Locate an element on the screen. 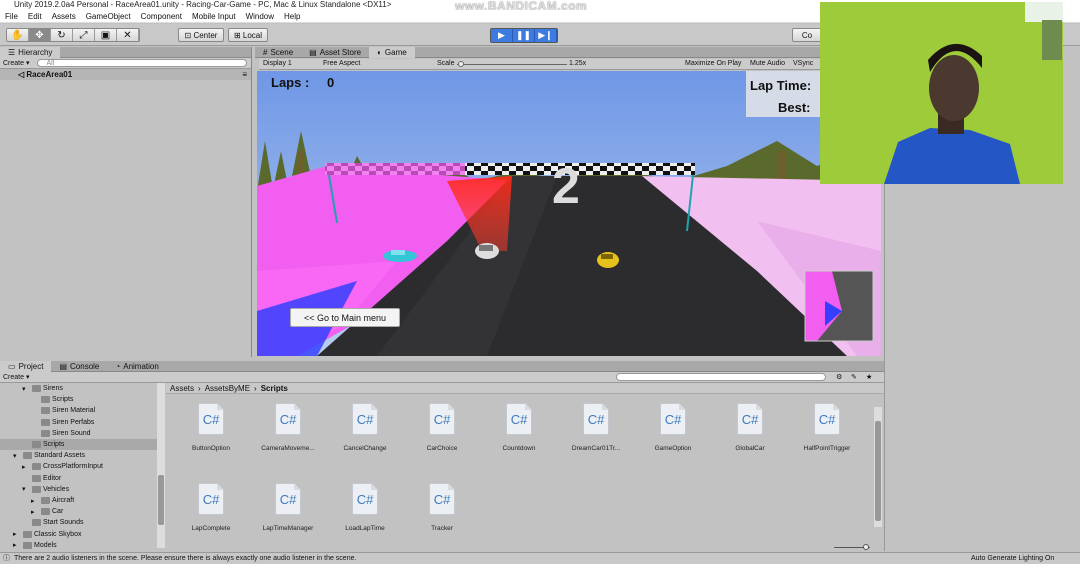  display-dropdown: Display 1 is located at coordinates (277, 63).